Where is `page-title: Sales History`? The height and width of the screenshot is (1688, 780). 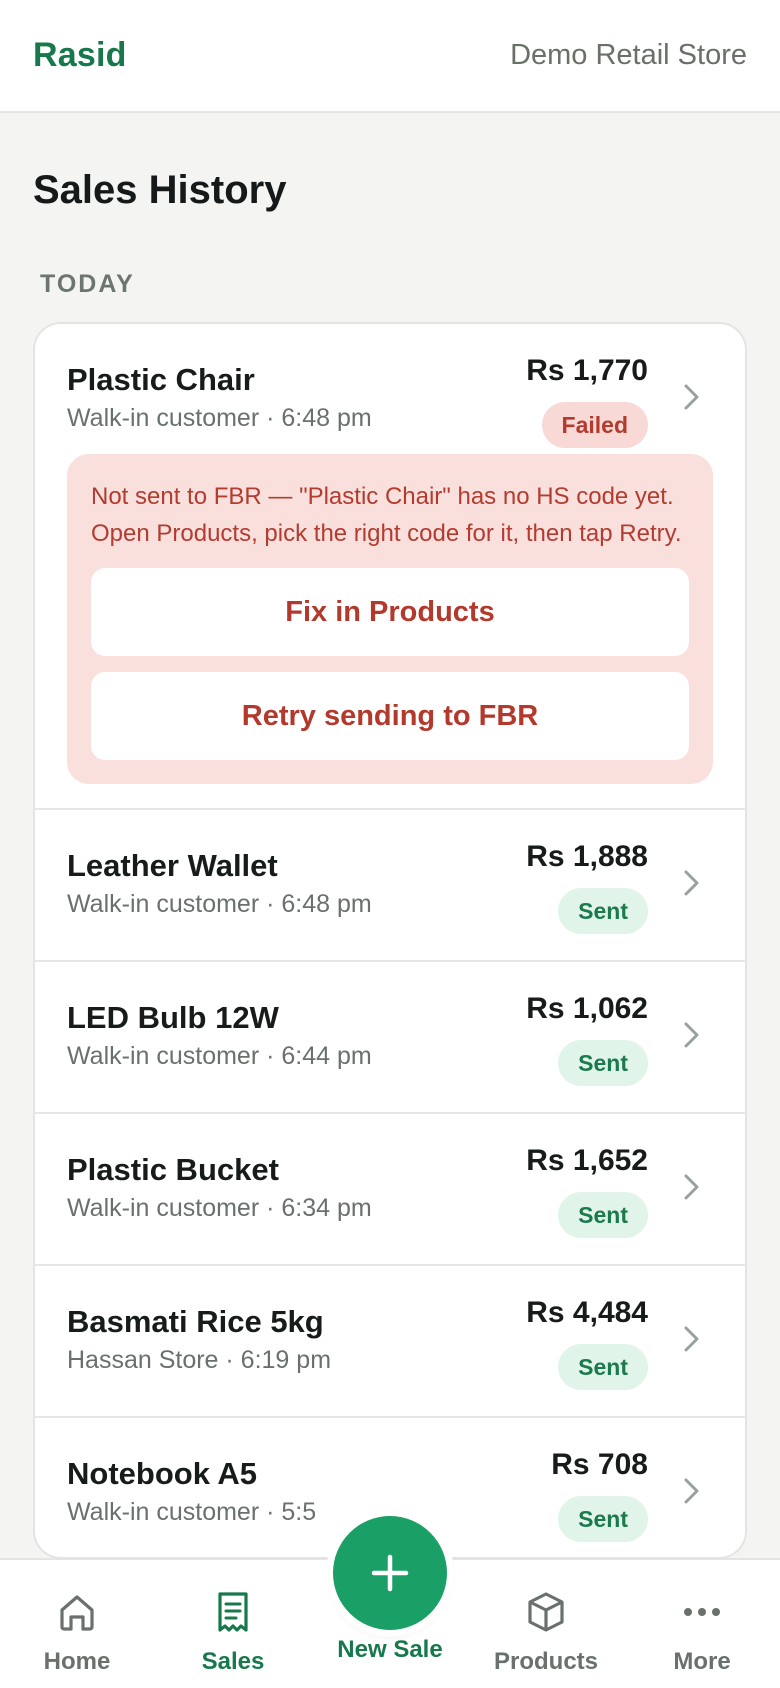 page-title: Sales History is located at coordinates (160, 190).